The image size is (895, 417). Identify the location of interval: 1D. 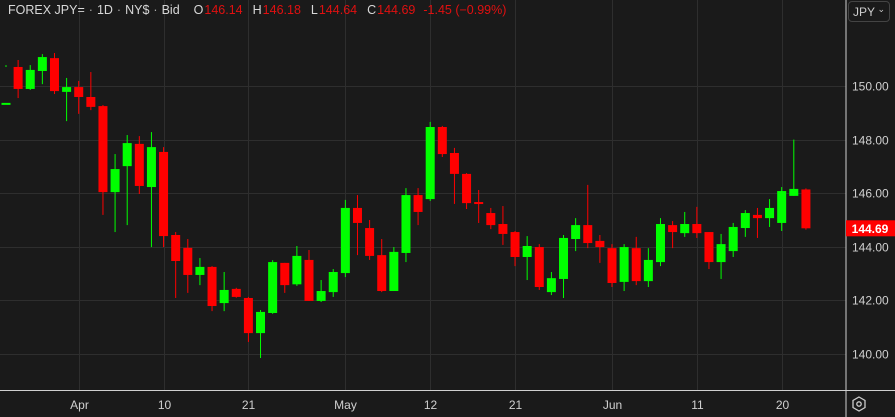
(105, 10).